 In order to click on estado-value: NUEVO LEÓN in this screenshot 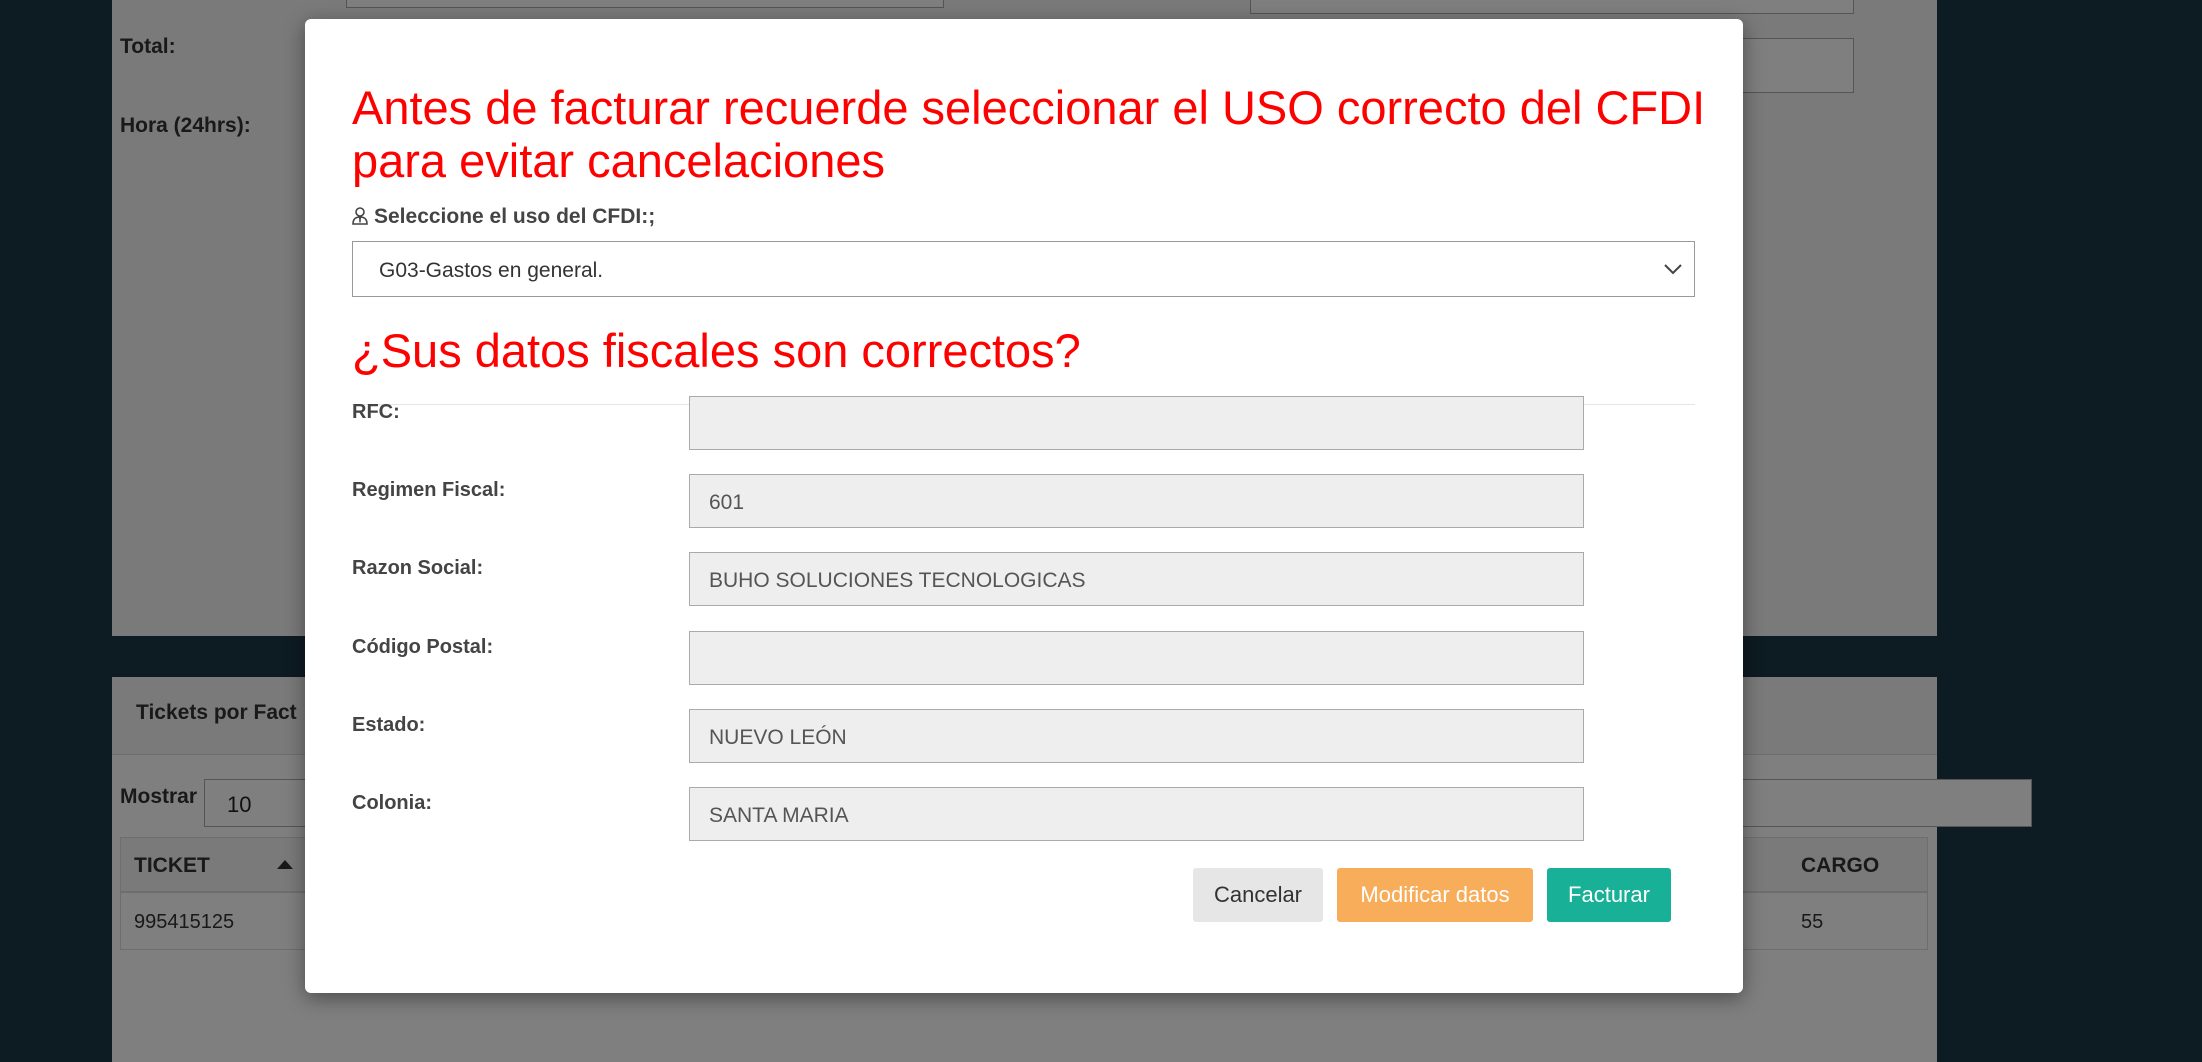, I will do `click(778, 737)`.